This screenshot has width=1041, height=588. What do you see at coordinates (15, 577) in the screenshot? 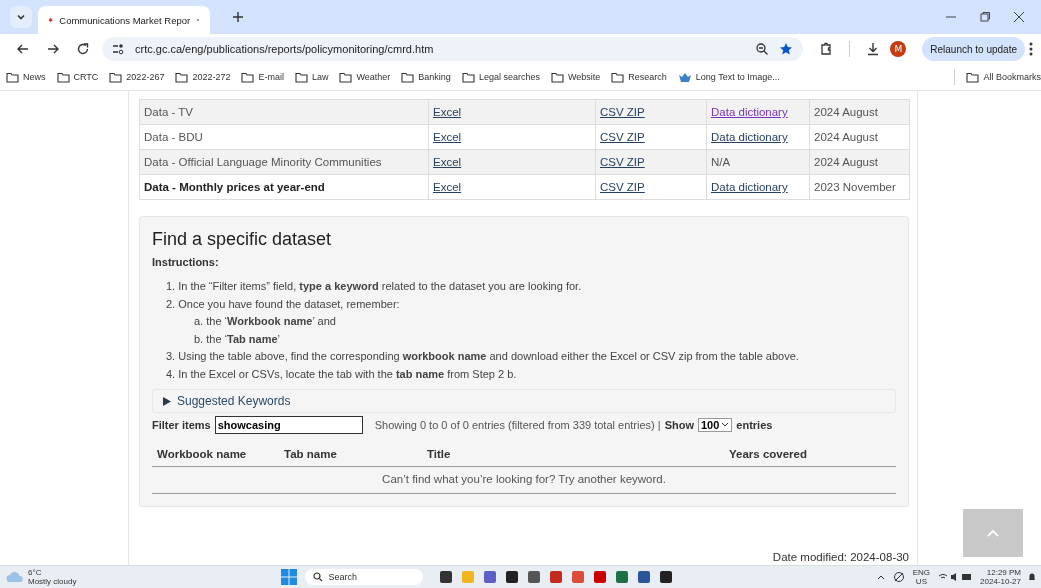
I see `cloud-icon` at bounding box center [15, 577].